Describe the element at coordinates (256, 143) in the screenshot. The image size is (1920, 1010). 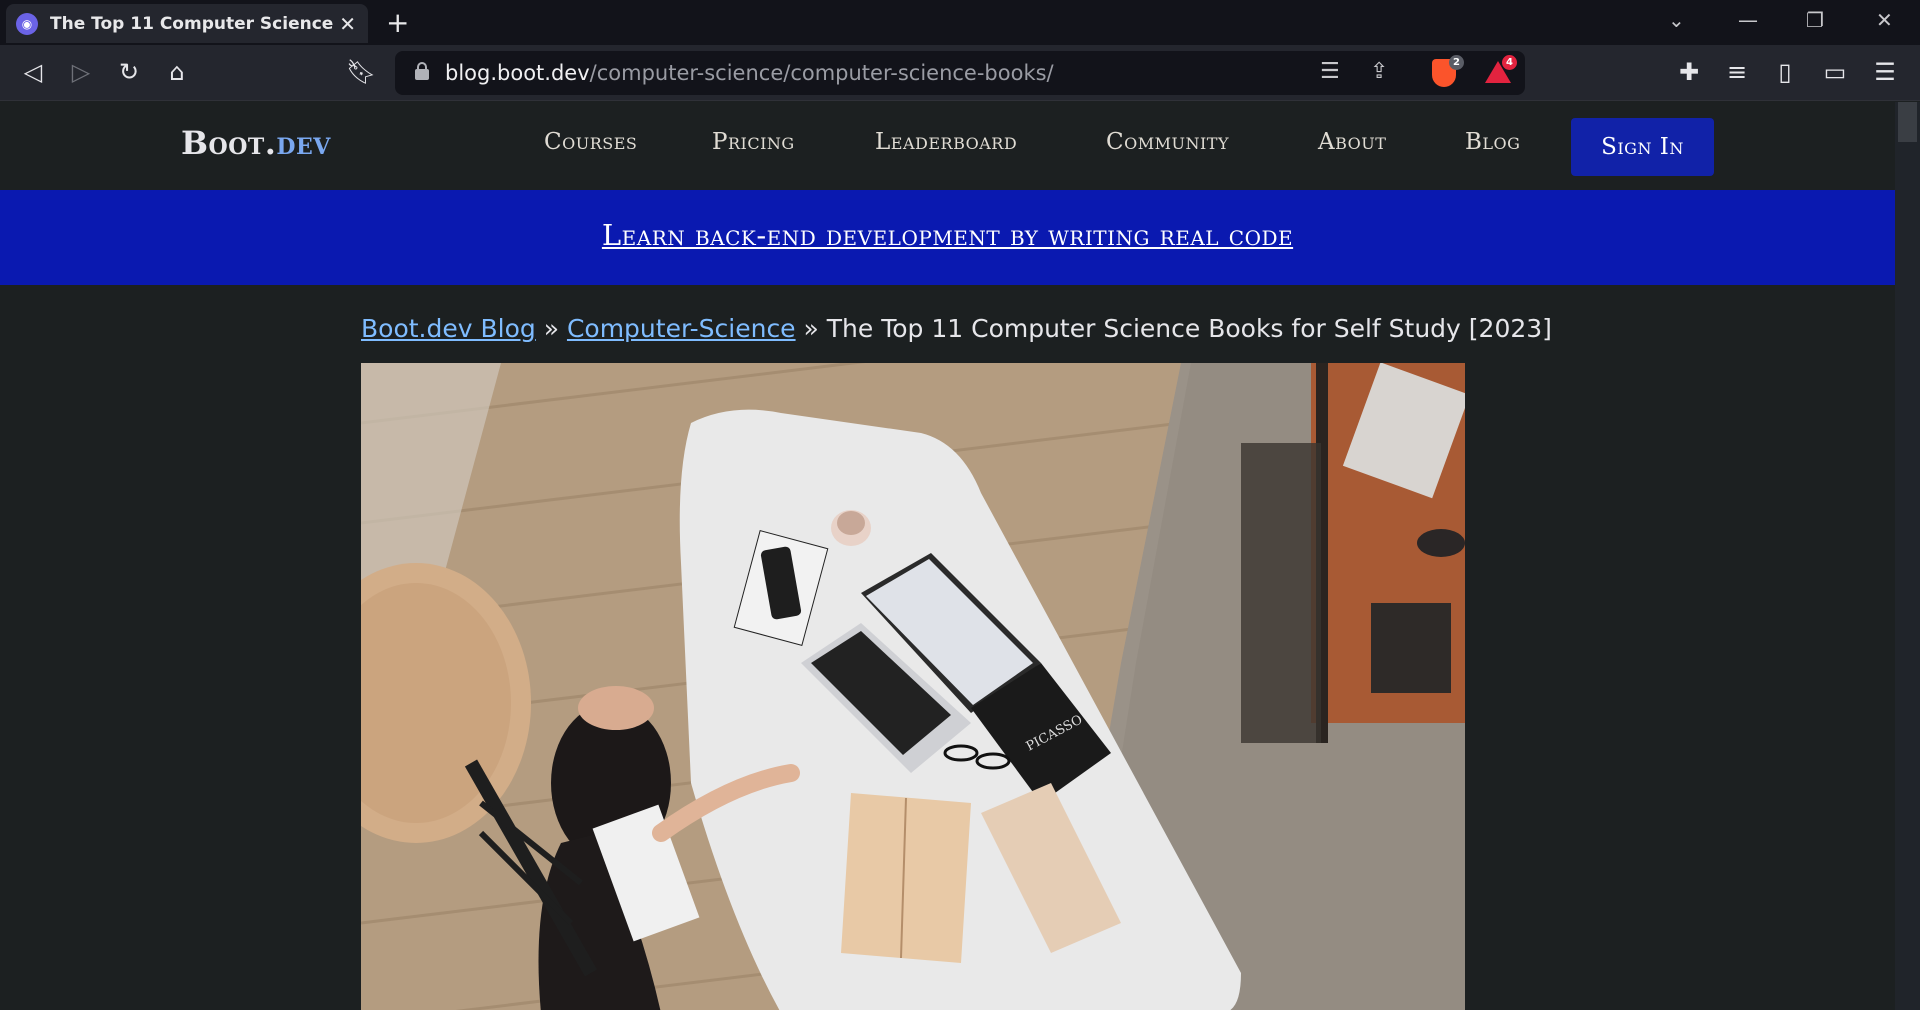
I see `site-logo: Boot.dev` at that location.